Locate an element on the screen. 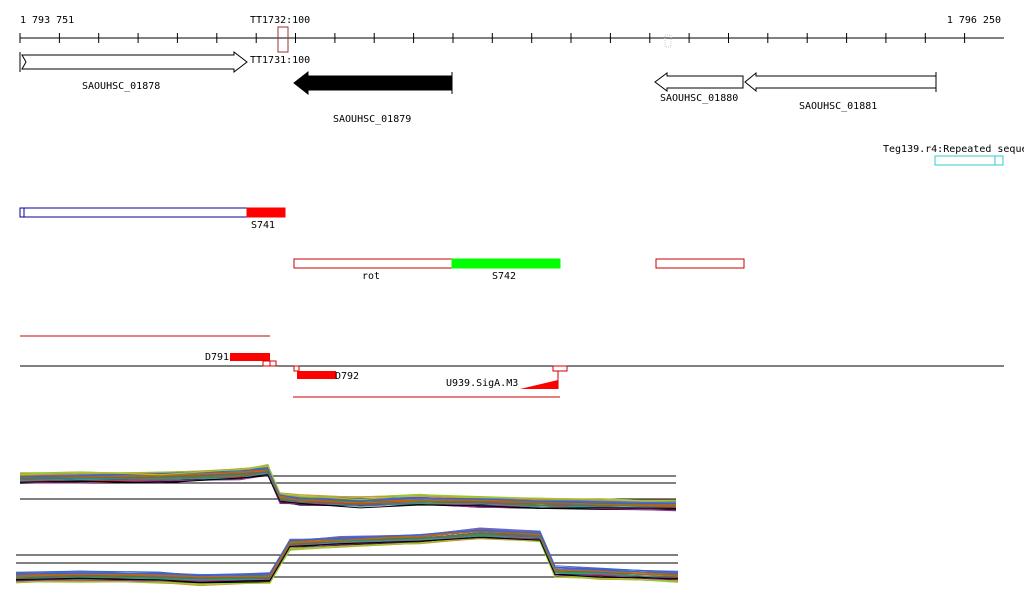 This screenshot has height=611, width=1024. segment-rot-label: rot is located at coordinates (371, 276).